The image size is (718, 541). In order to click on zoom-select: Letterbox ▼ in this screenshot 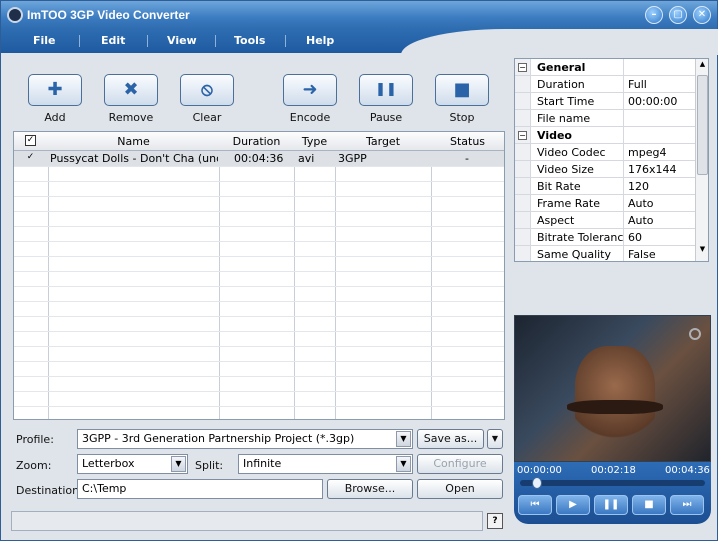, I will do `click(132, 464)`.